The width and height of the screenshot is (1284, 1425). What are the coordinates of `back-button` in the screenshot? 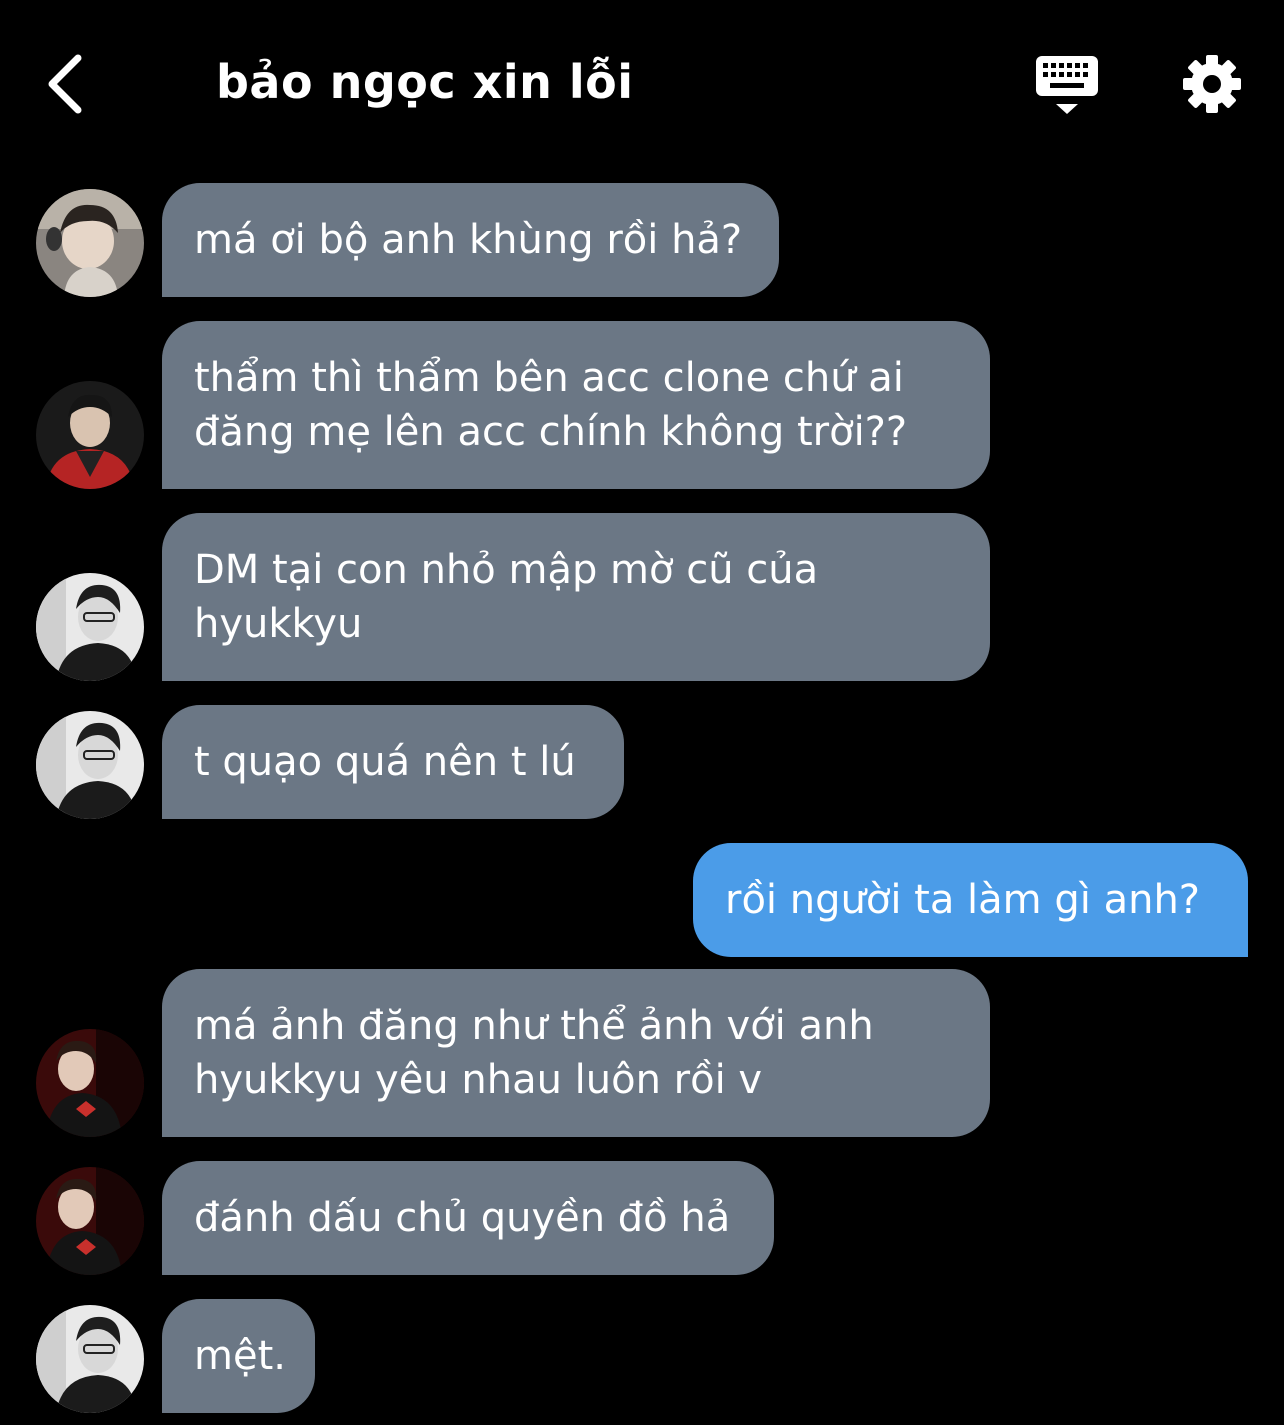 It's located at (70, 85).